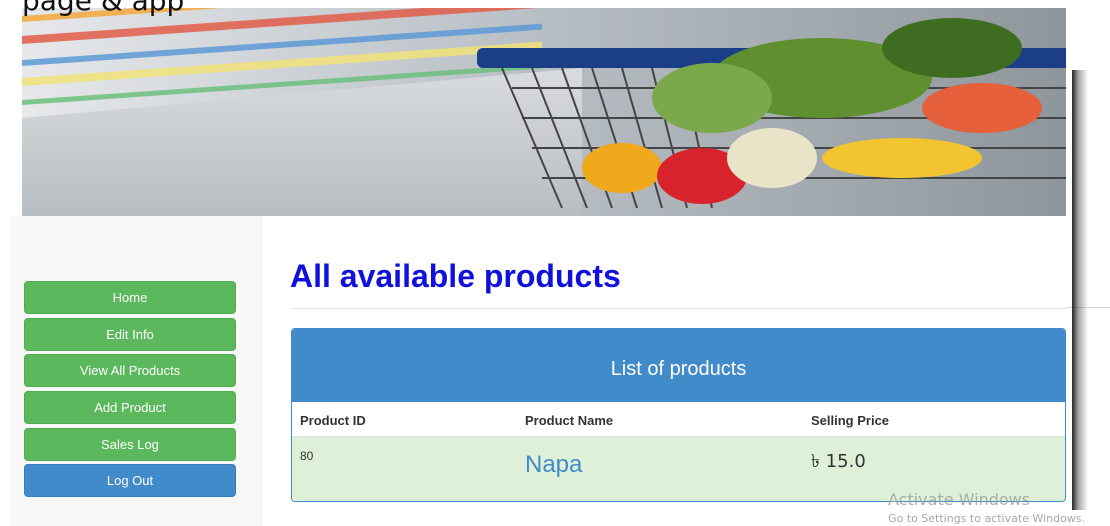 This screenshot has width=1110, height=526. What do you see at coordinates (130, 370) in the screenshot?
I see `sidebar-item-view-all-products: View All Products` at bounding box center [130, 370].